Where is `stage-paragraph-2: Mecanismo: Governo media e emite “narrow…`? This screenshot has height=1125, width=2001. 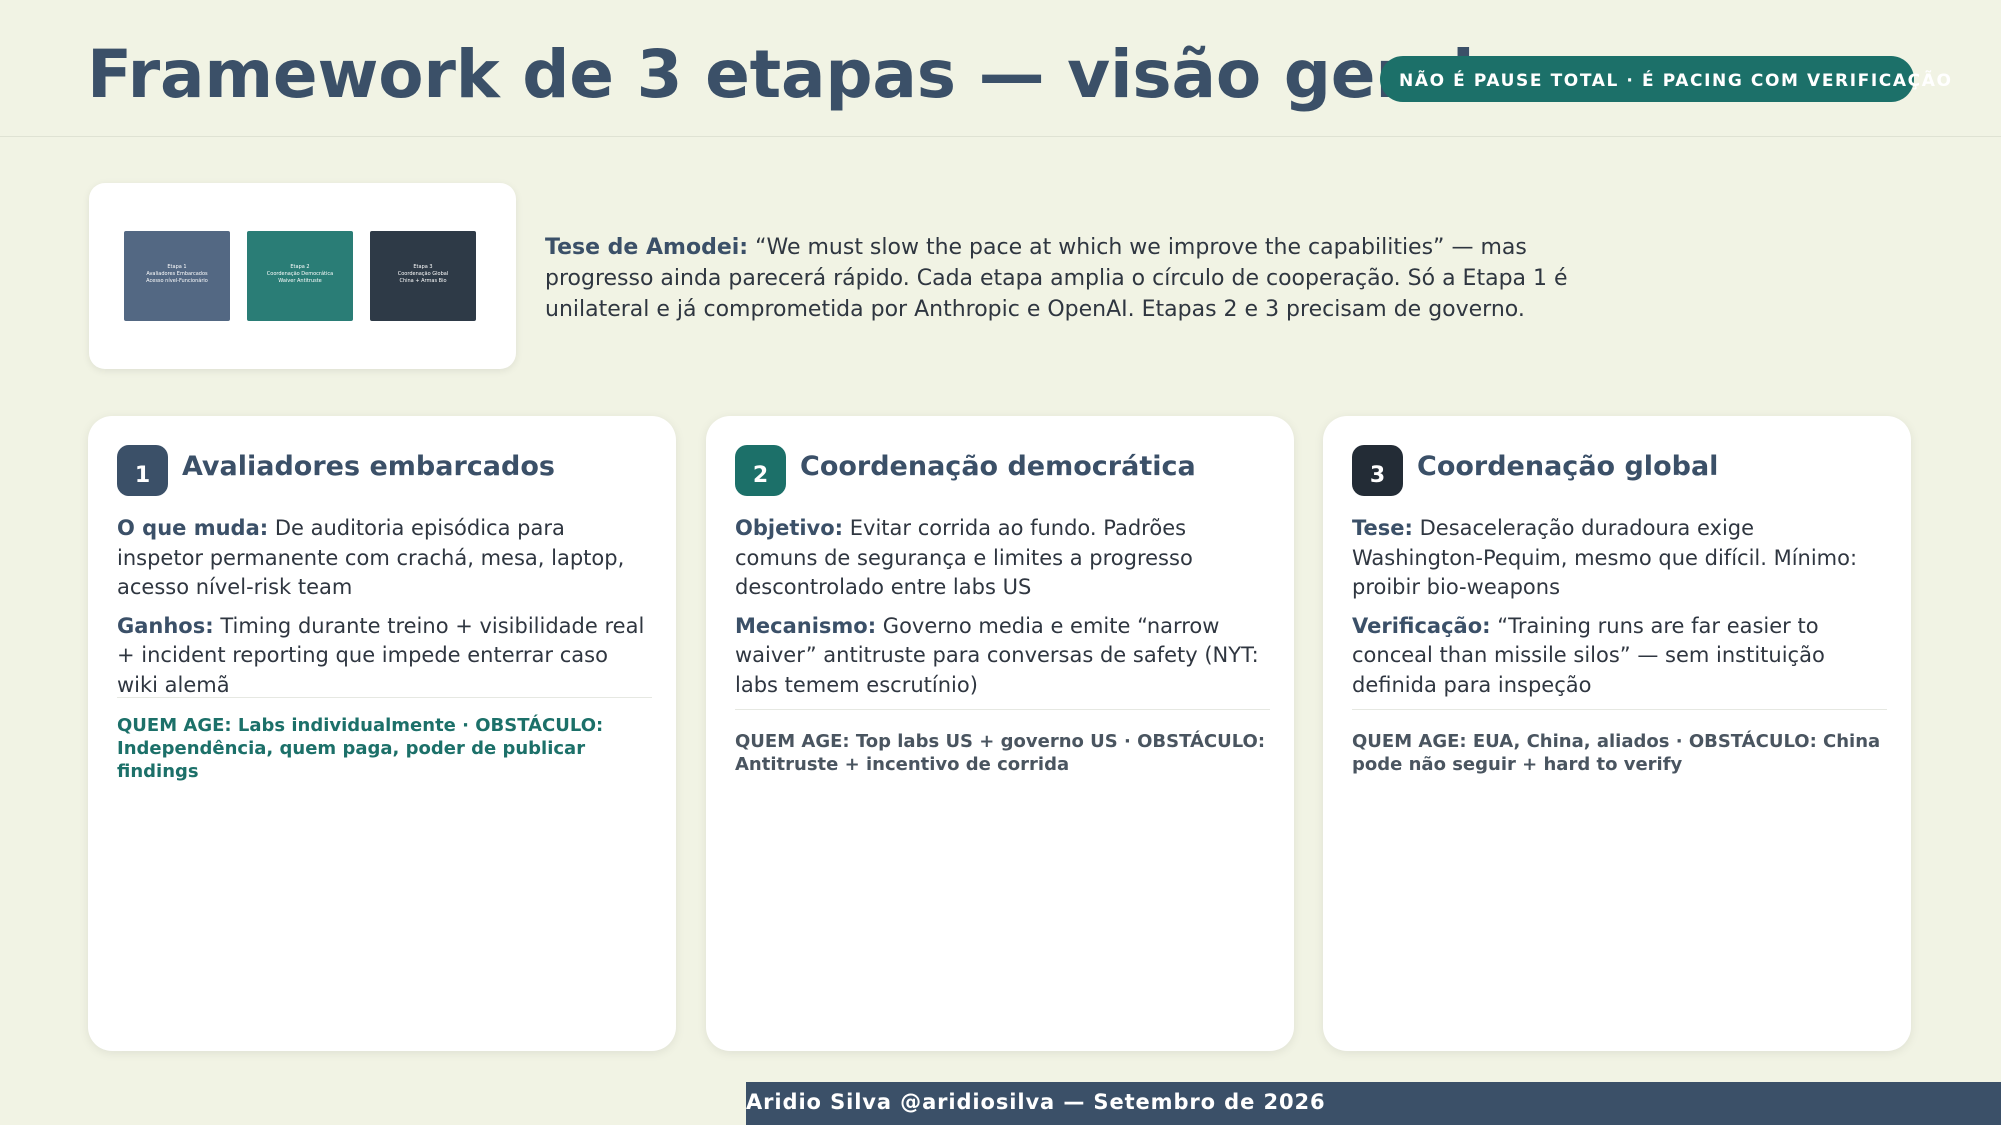 stage-paragraph-2: Mecanismo: Governo media e emite “narrow… is located at coordinates (1002, 656).